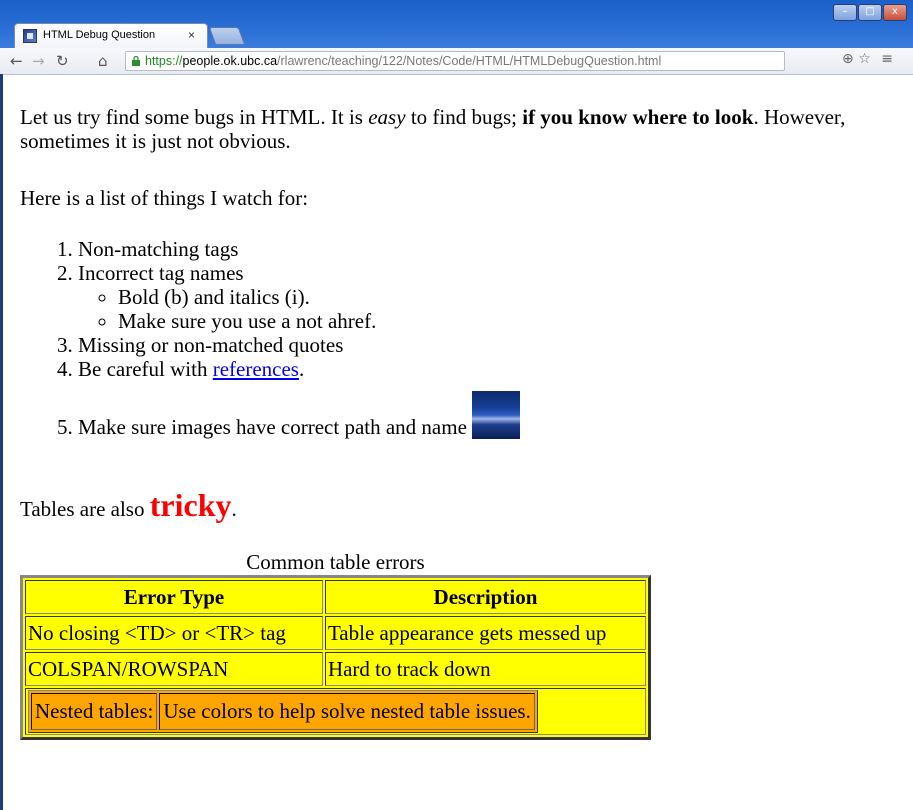  Describe the element at coordinates (256, 369) in the screenshot. I see `references-link: references` at that location.